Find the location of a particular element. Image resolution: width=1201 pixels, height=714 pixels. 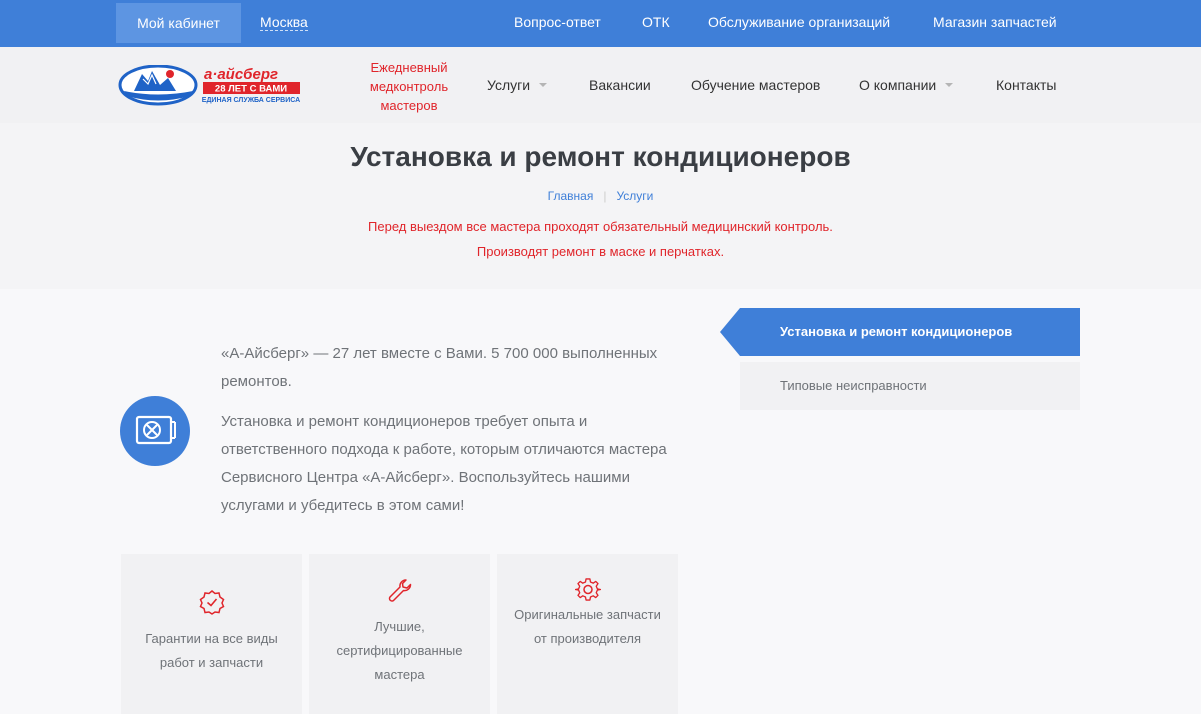

air-conditioner-icon is located at coordinates (155, 430).